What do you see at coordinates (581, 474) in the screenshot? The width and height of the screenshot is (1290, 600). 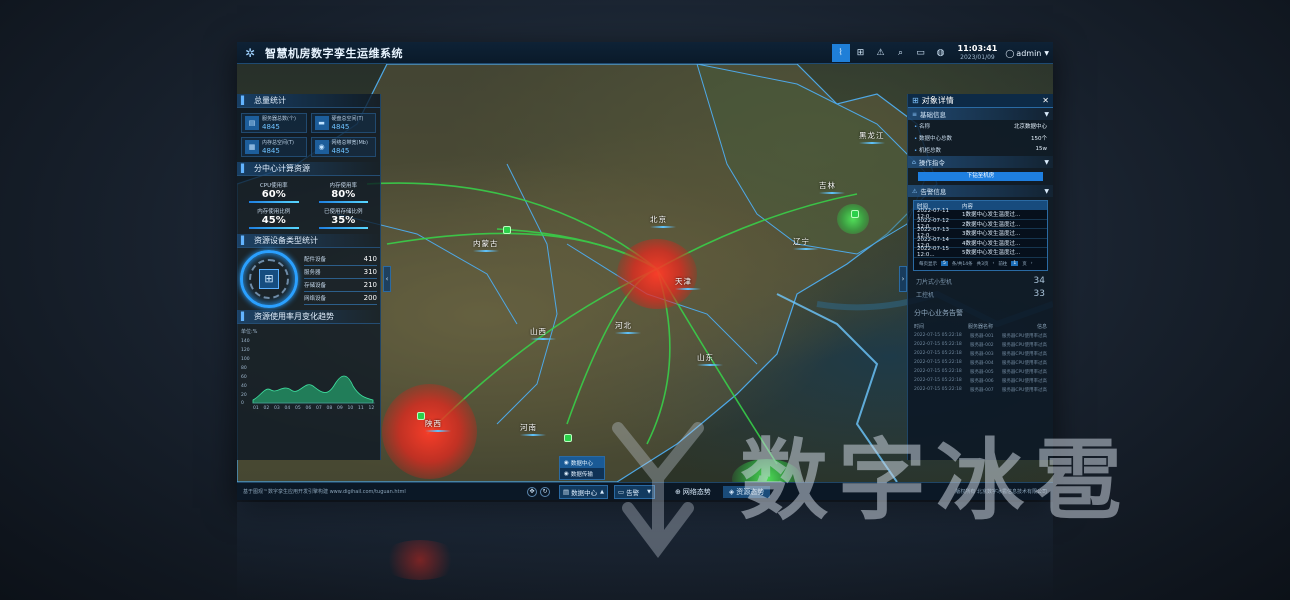 I see `menu-item-label: 数据传输` at bounding box center [581, 474].